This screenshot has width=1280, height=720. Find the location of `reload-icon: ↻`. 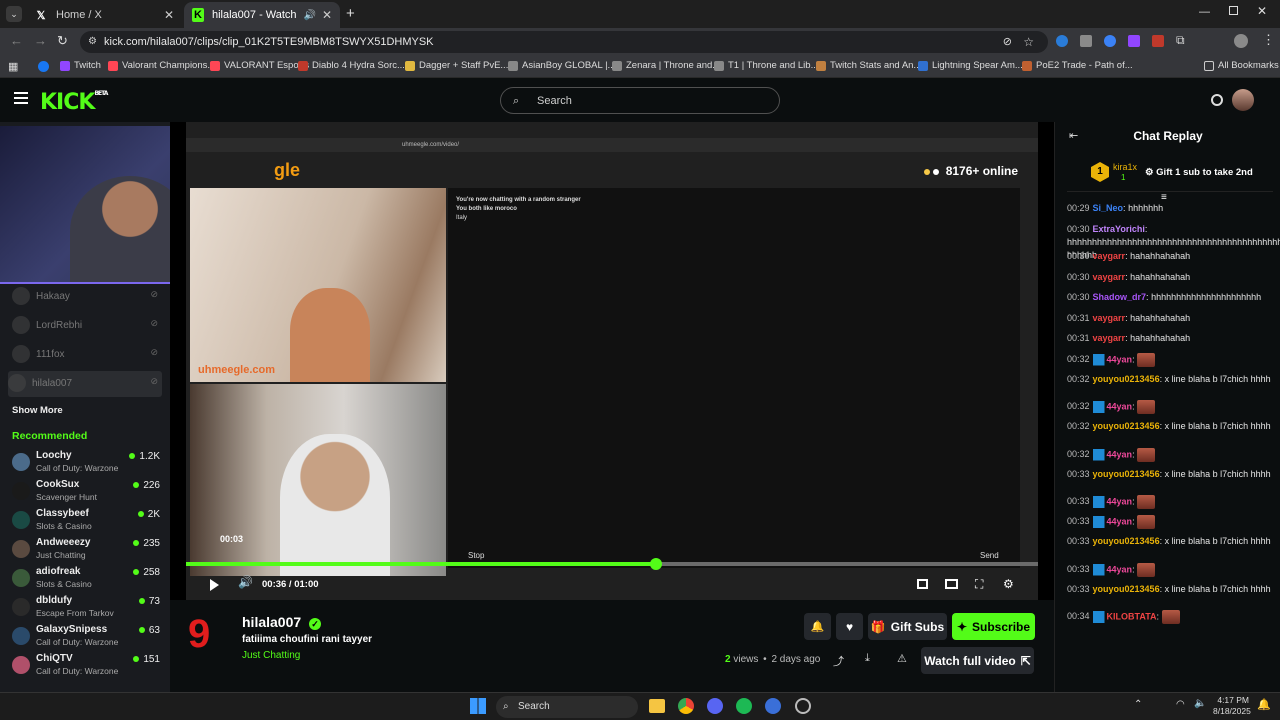

reload-icon: ↻ is located at coordinates (62, 41).